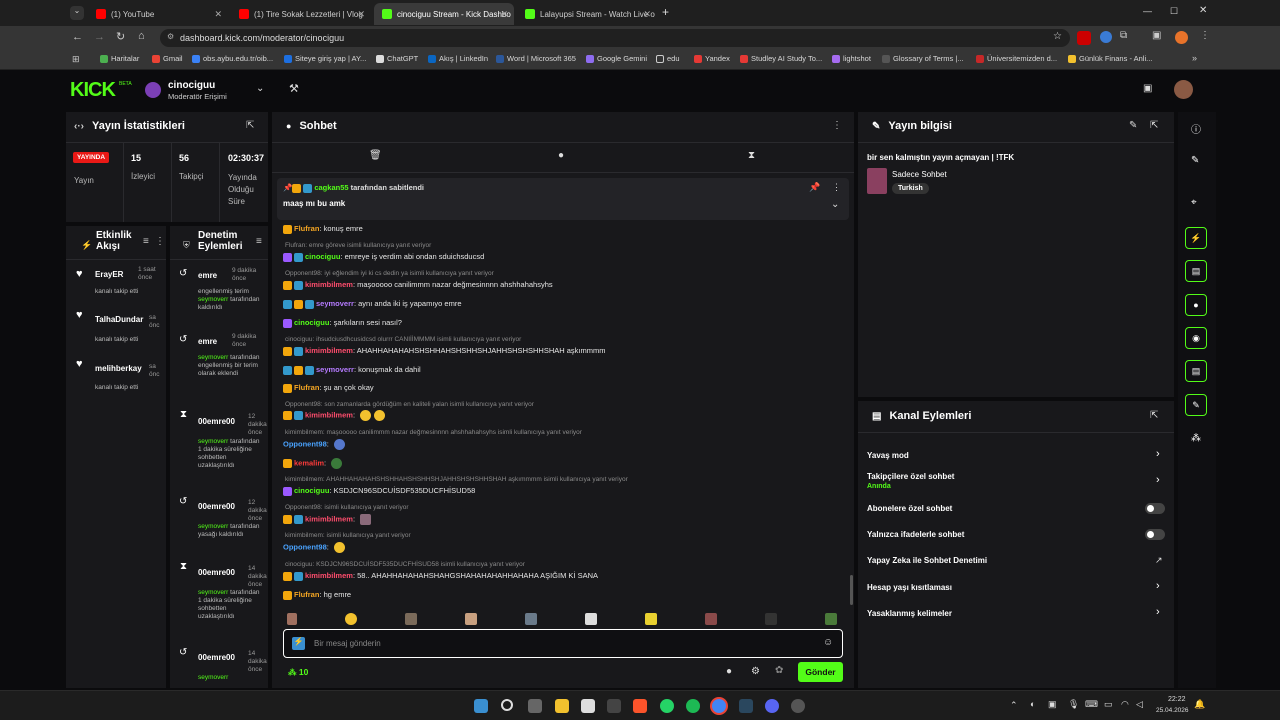  I want to click on channel-switcher-chevron-down-icon: ⌄, so click(260, 88).